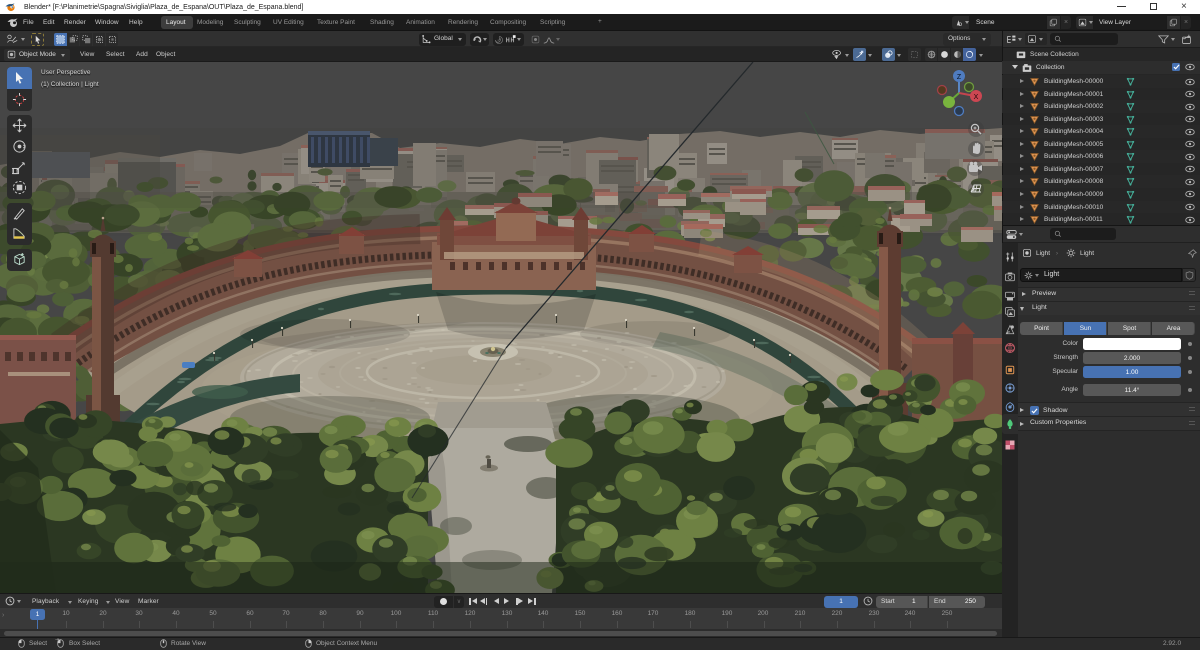 The height and width of the screenshot is (650, 1200). I want to click on svg-text: Z, so click(959, 77).